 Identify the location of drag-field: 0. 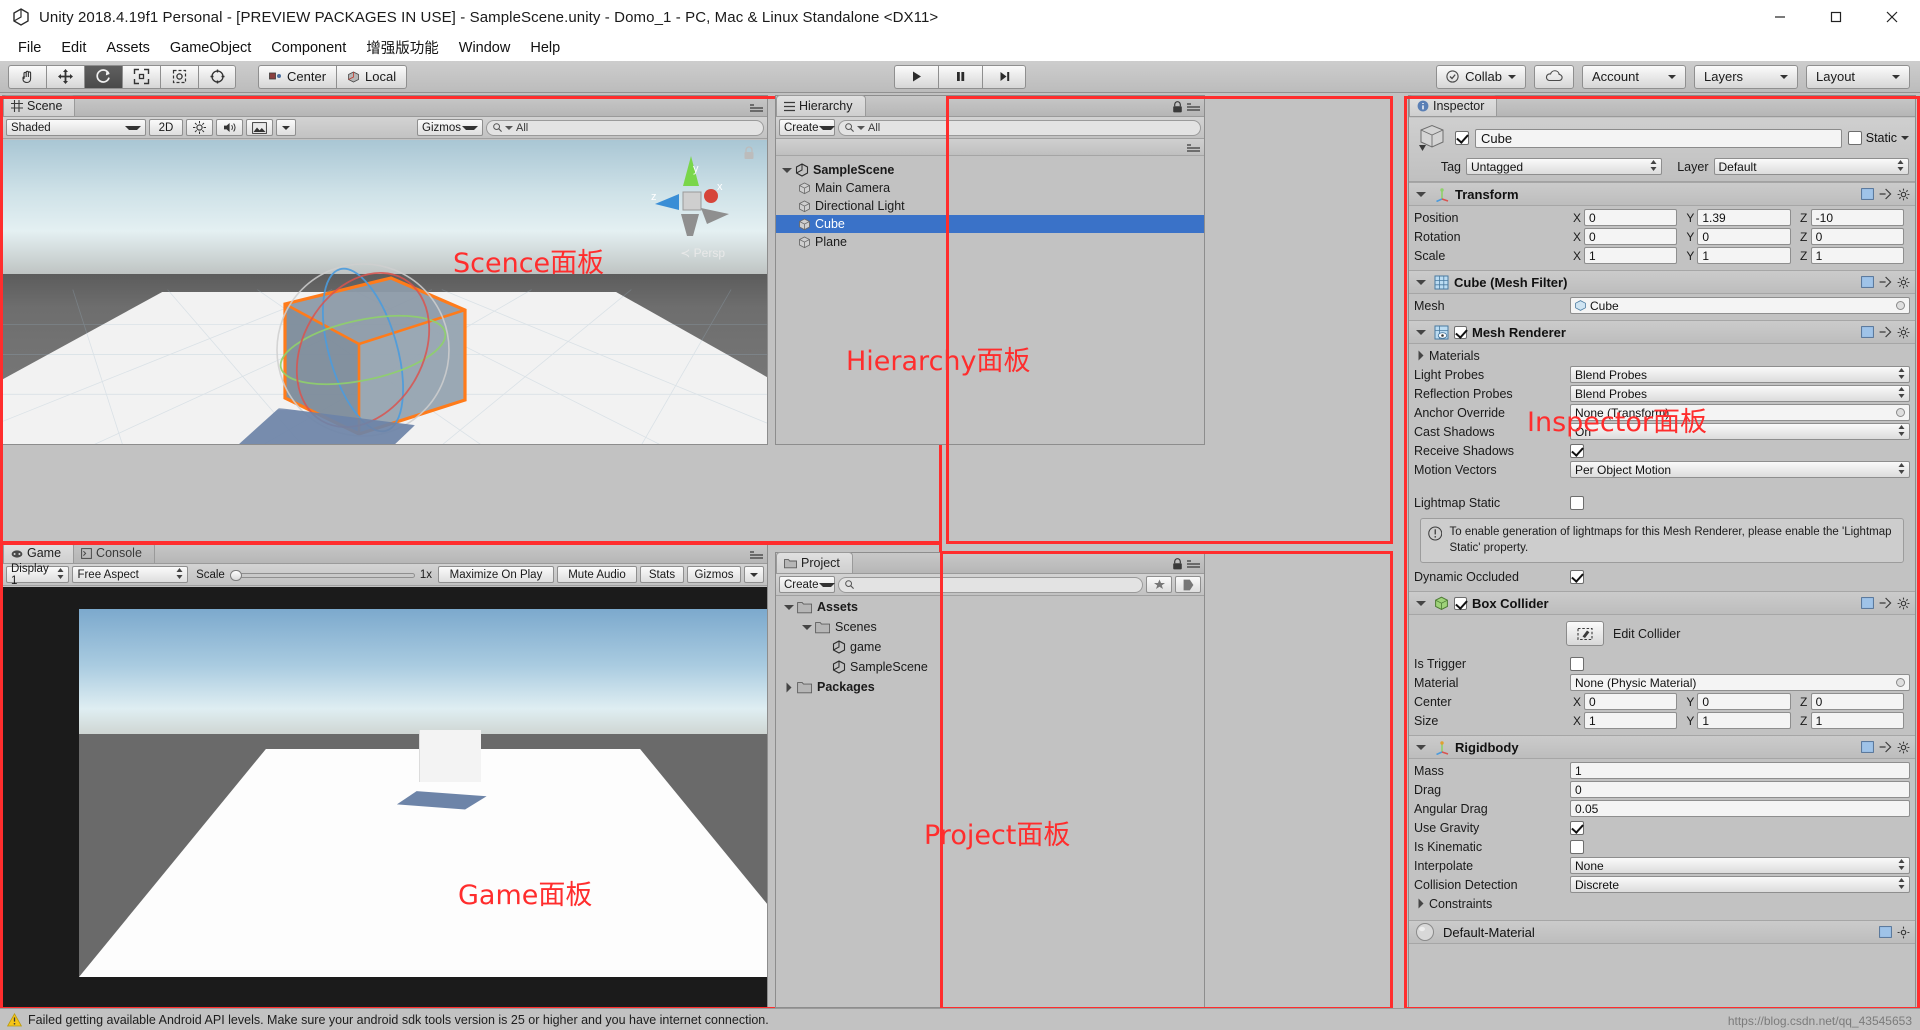
(1740, 790).